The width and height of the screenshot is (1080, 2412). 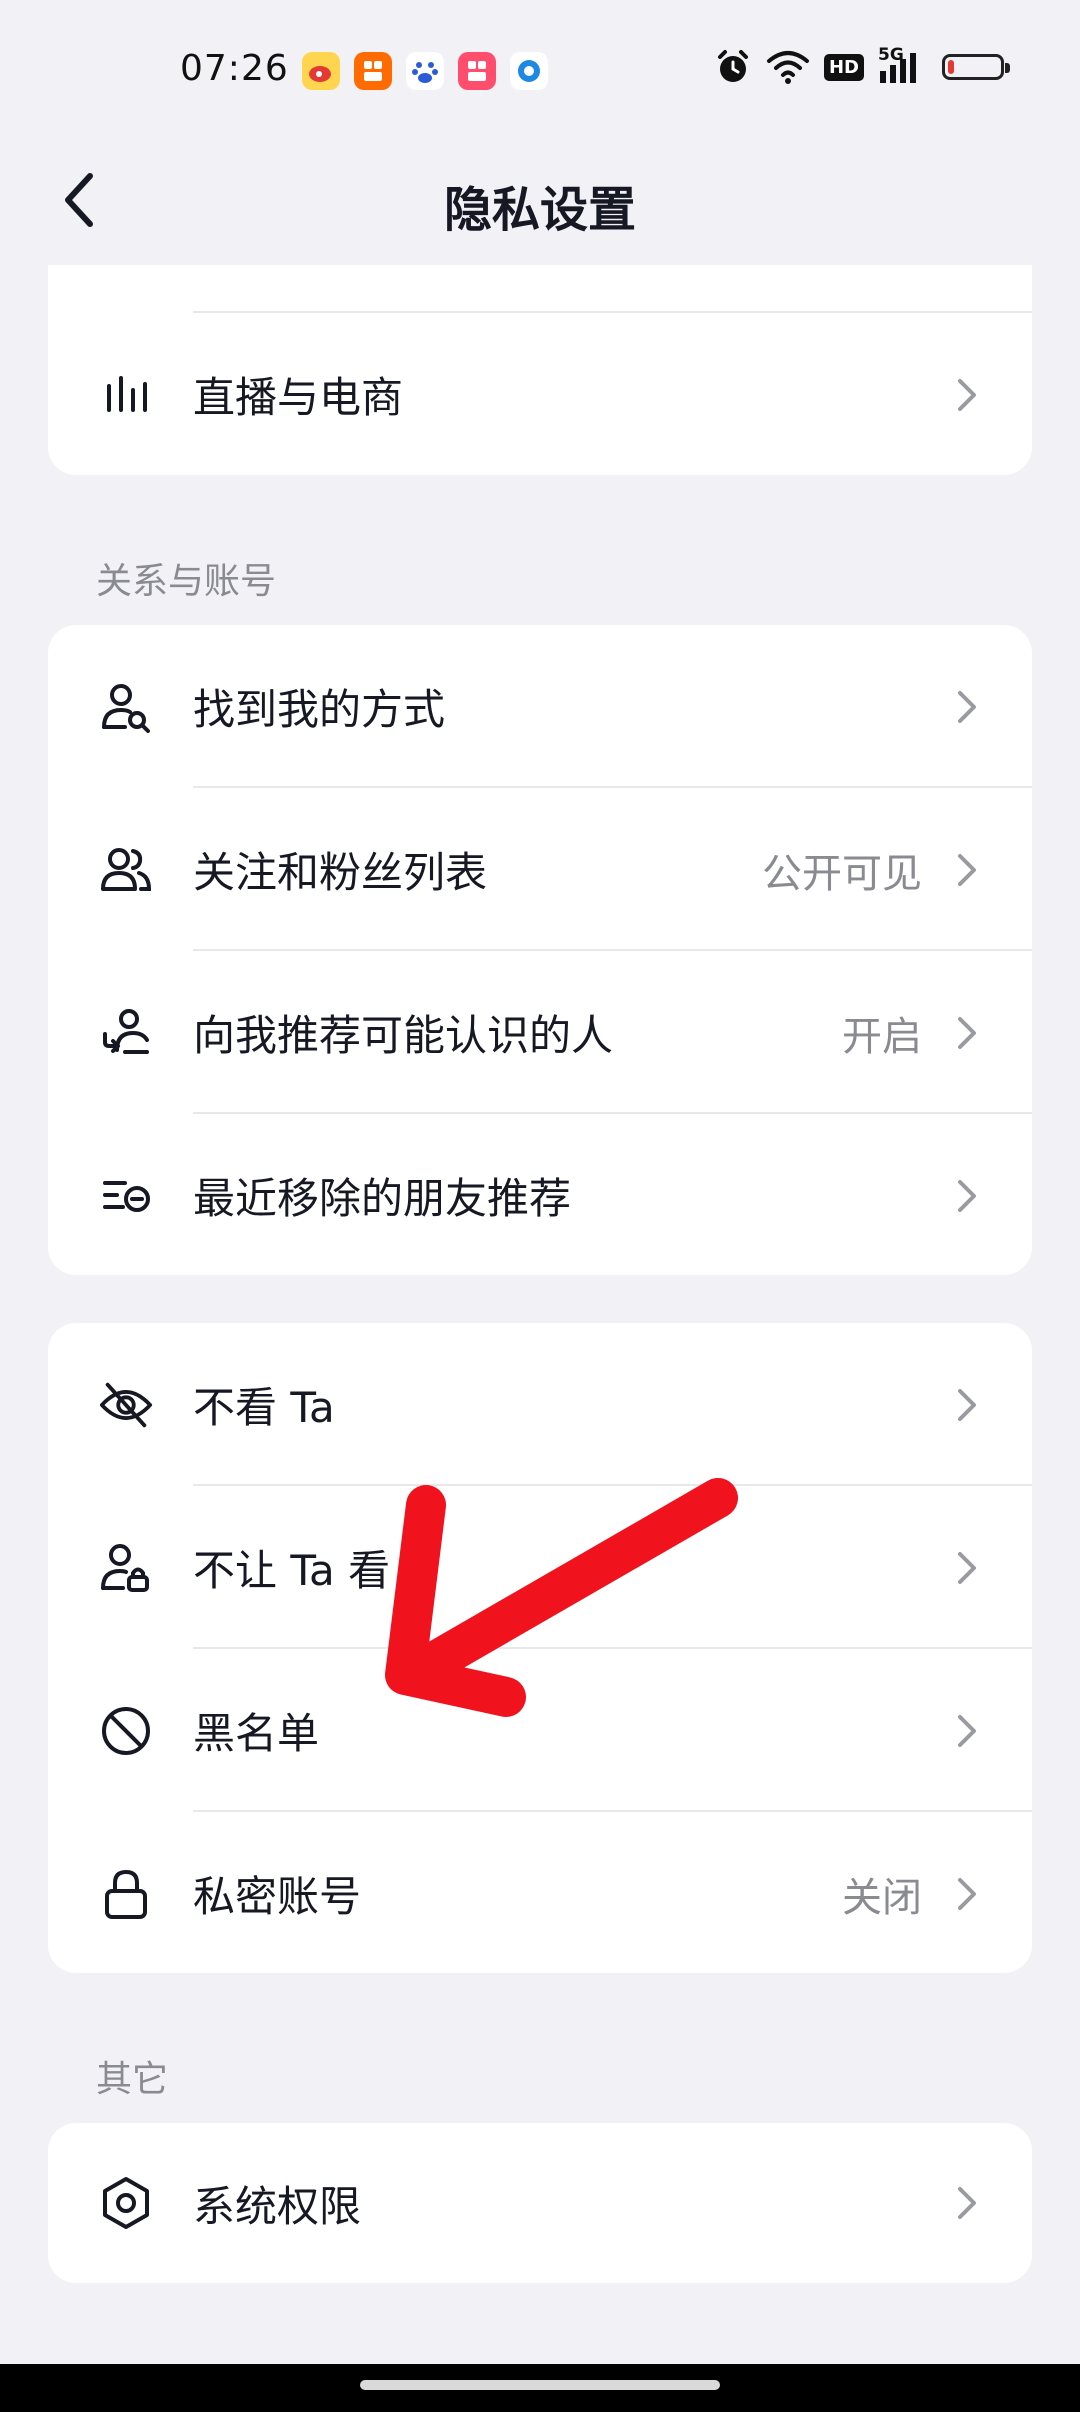 I want to click on baidu-icon, so click(x=425, y=71).